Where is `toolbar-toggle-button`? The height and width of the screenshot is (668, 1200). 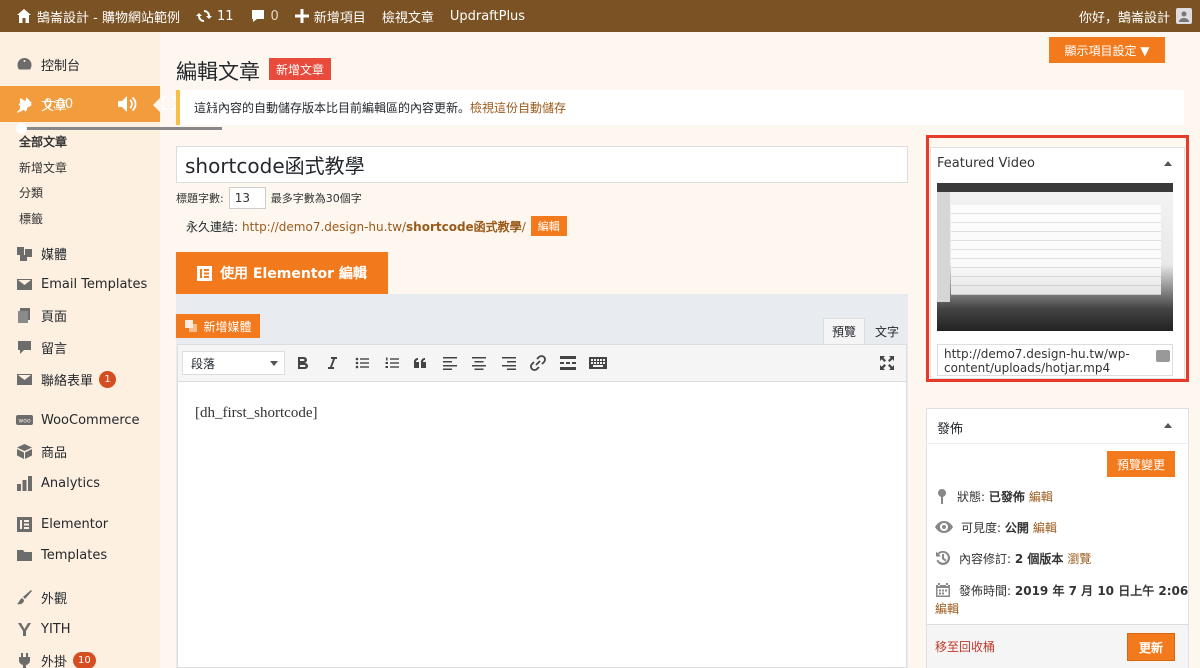 toolbar-toggle-button is located at coordinates (598, 363).